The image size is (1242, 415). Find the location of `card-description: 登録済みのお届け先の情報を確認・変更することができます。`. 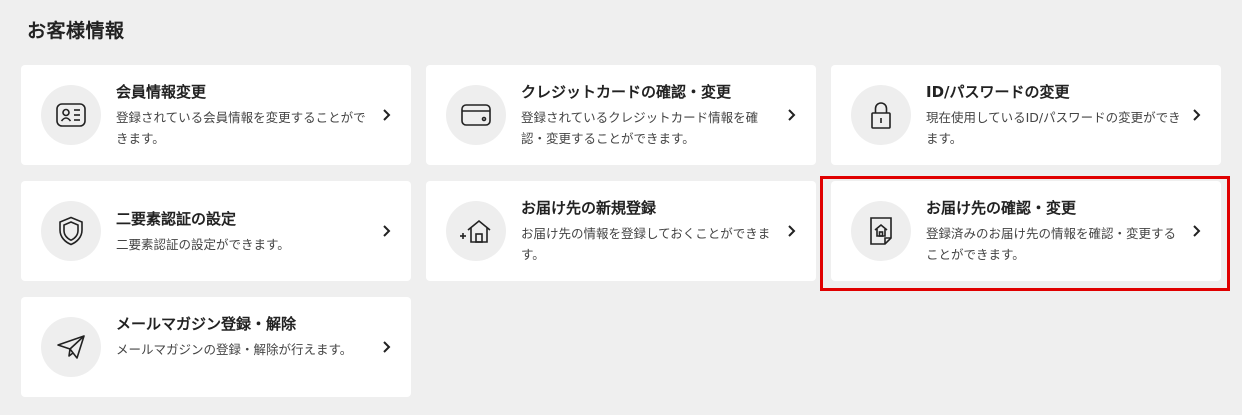

card-description: 登録済みのお届け先の情報を確認・変更することができます。 is located at coordinates (1051, 244).